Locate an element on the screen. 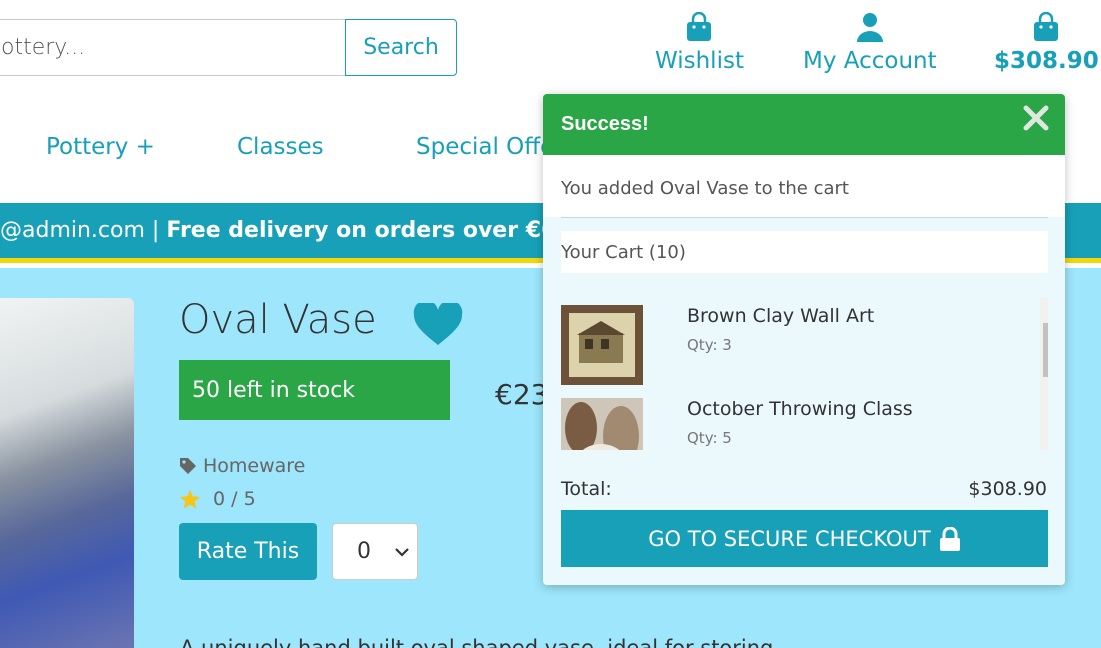 Image resolution: width=1101 pixels, height=648 pixels. cart-total-value: $308.90 is located at coordinates (1007, 489).